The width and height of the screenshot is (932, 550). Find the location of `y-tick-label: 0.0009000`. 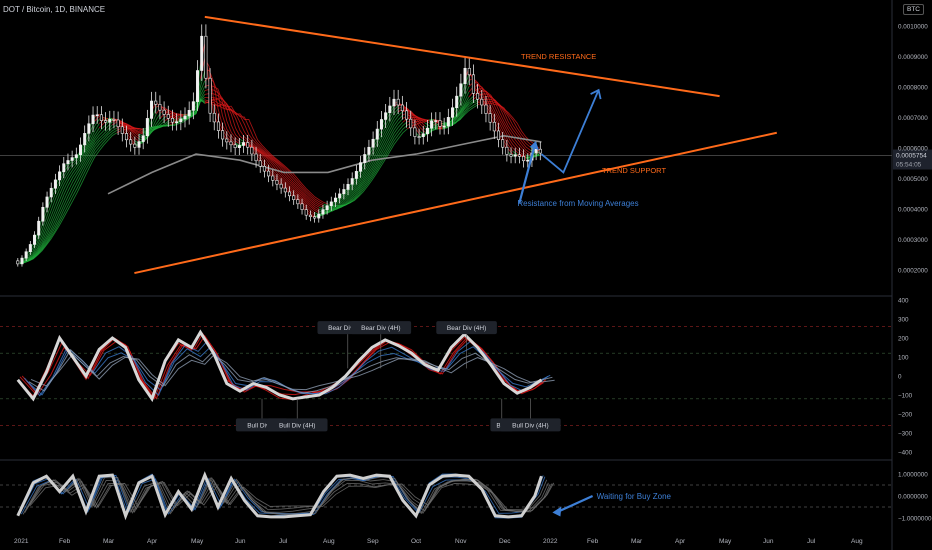

y-tick-label: 0.0009000 is located at coordinates (913, 57).